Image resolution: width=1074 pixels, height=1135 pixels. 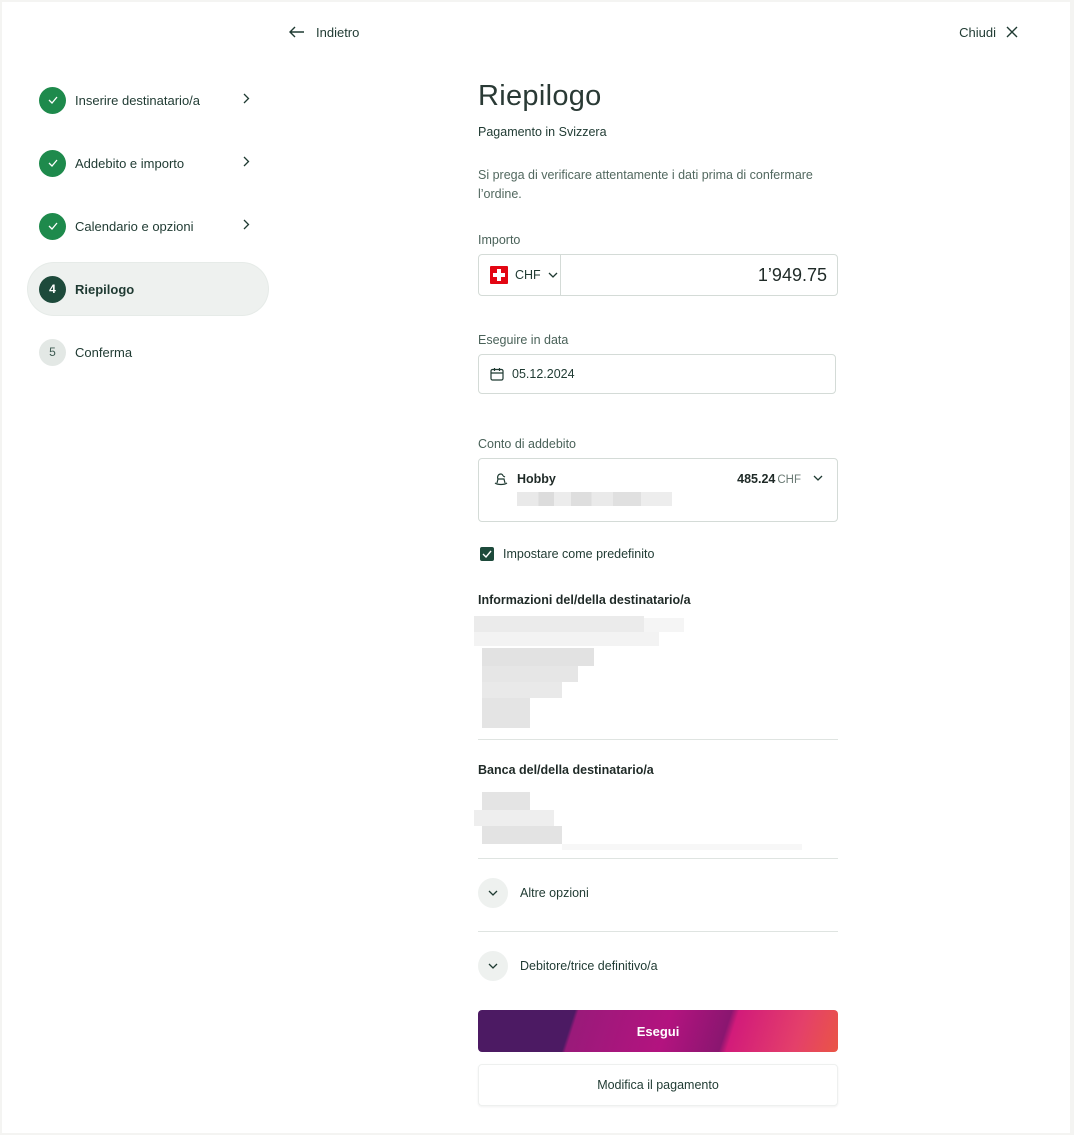 I want to click on default-checkbox-row: Impostare come predefinito, so click(x=567, y=554).